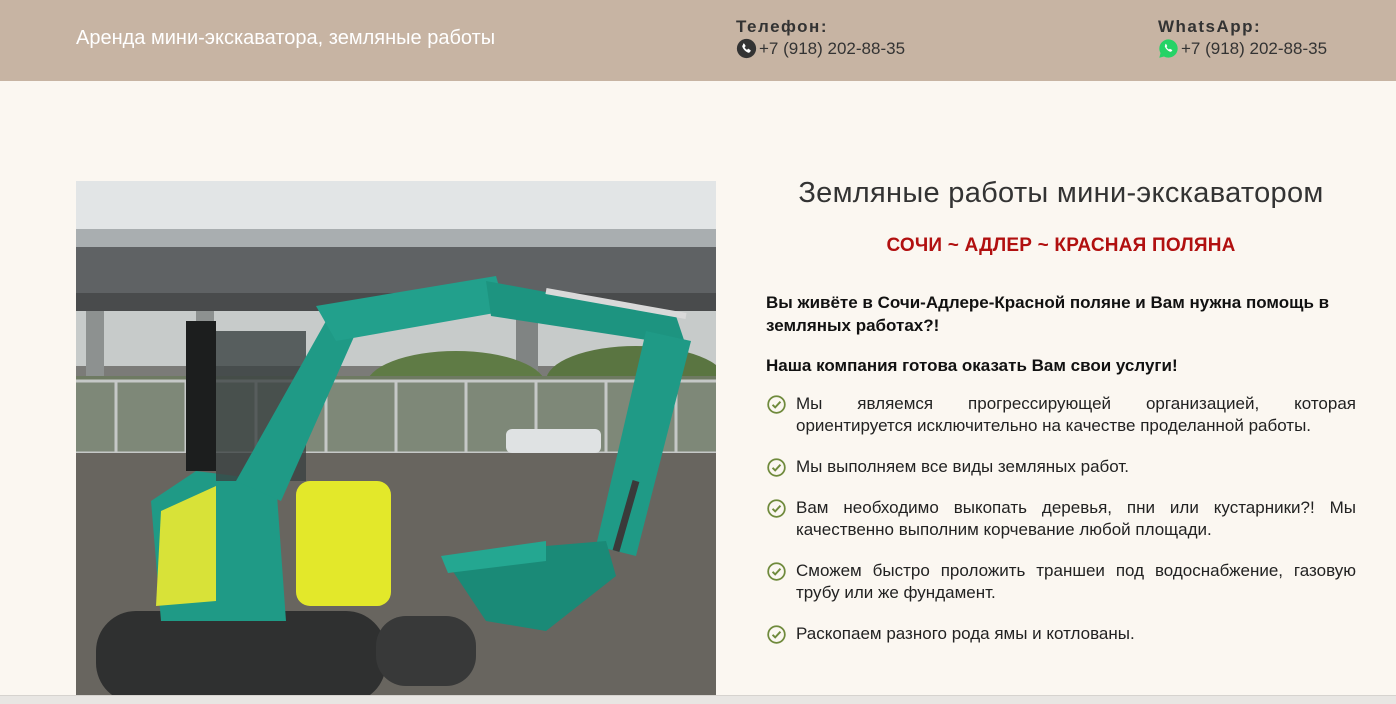 This screenshot has width=1396, height=704. I want to click on whatsapp-link: +7 (918) 202-88-35, so click(1242, 48).